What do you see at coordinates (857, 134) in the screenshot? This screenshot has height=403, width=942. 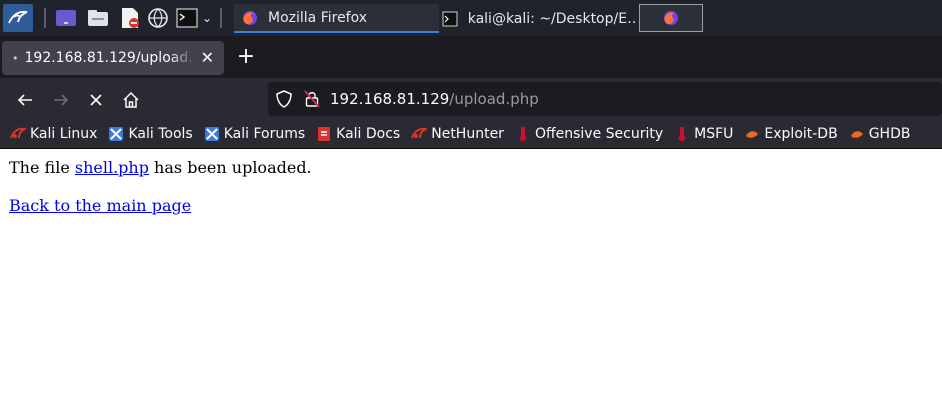 I see `ghdb-icon` at bounding box center [857, 134].